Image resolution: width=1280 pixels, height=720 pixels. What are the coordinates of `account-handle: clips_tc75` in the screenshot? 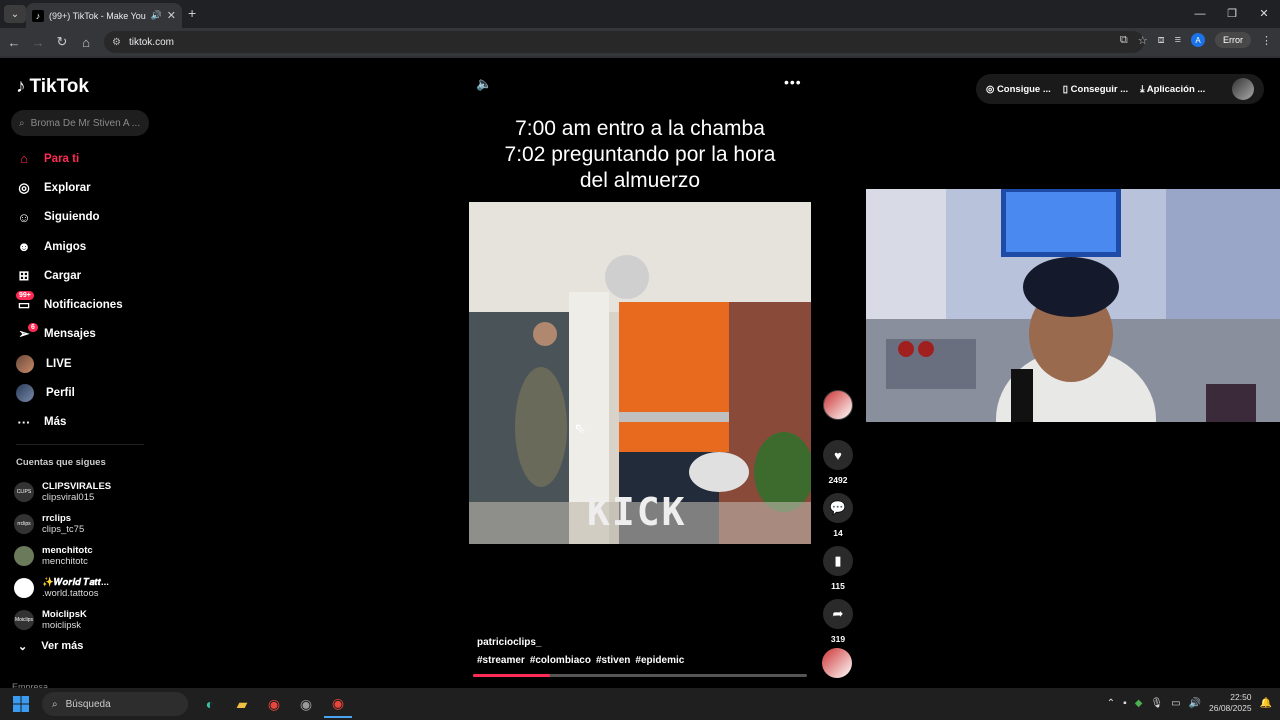 It's located at (63, 529).